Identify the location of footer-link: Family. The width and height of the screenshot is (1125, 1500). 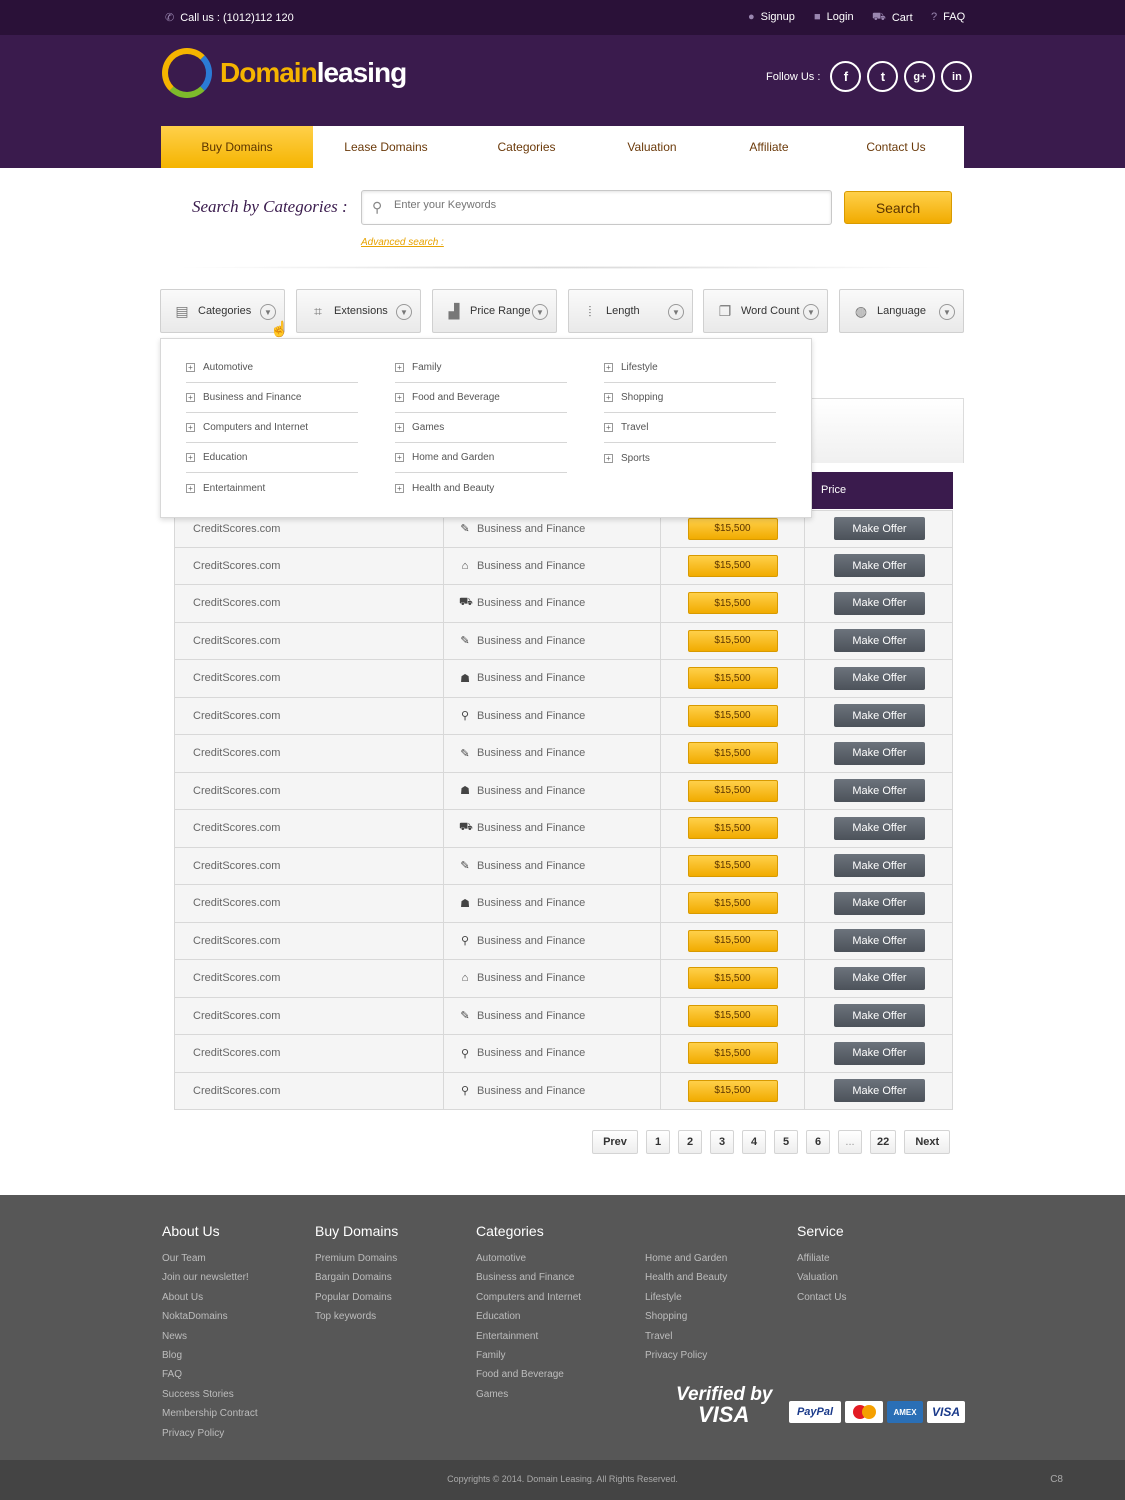
(528, 1355).